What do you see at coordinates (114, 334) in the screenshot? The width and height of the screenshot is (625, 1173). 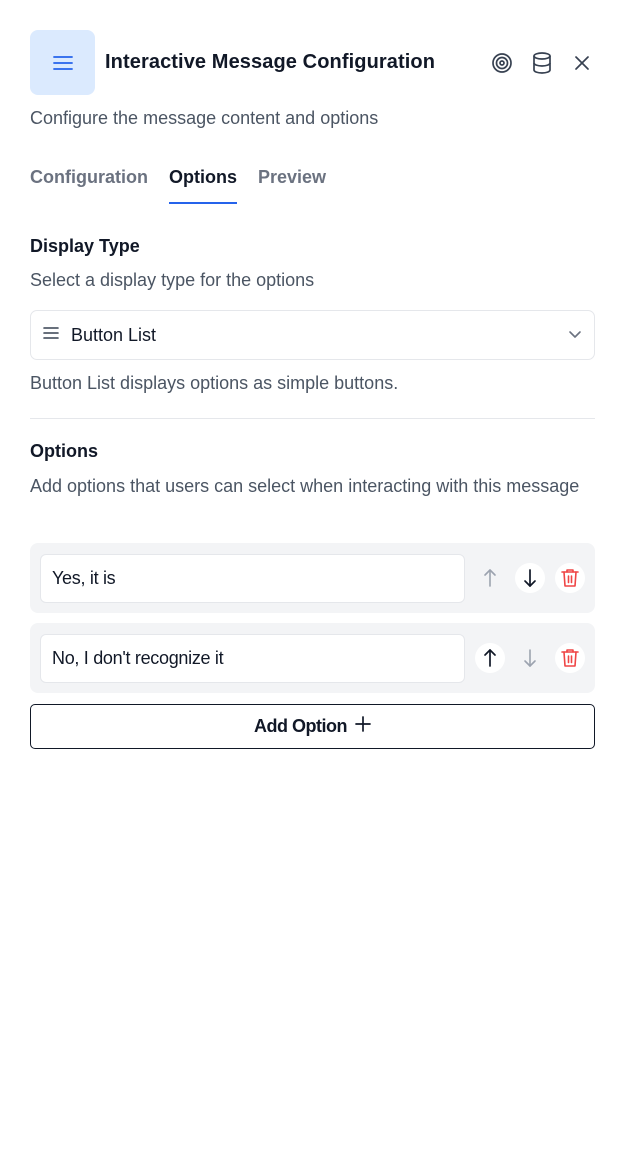 I see `display-type-selected: Button List` at bounding box center [114, 334].